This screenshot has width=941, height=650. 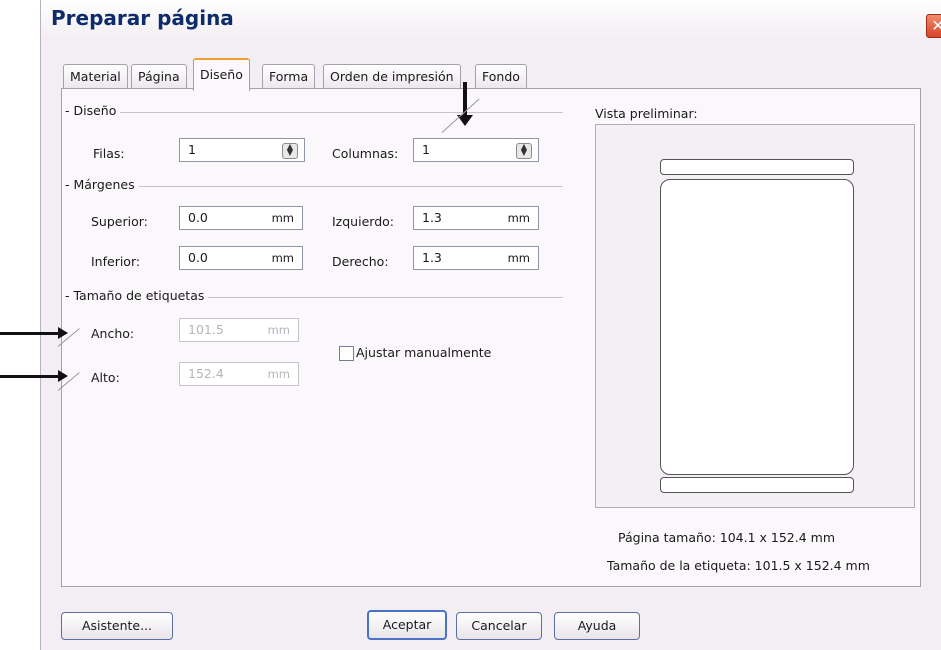 I want to click on tab-fondo: Fondo, so click(x=501, y=76).